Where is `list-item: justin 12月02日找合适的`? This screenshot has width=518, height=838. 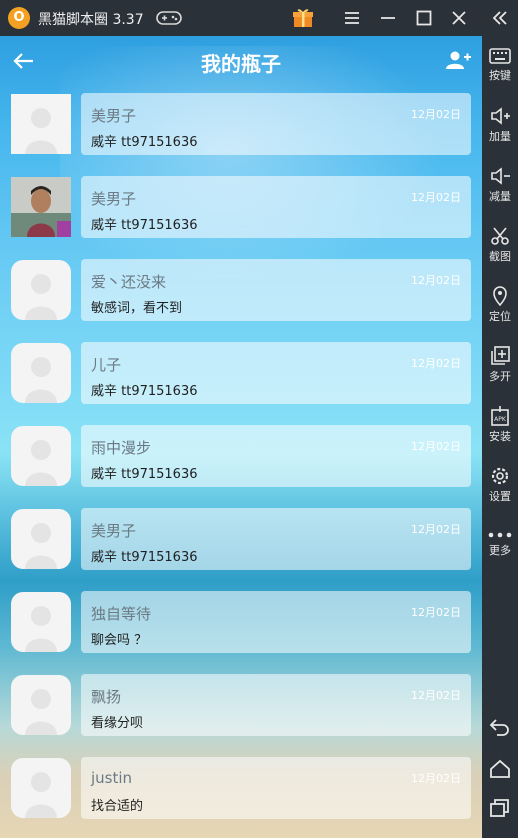 list-item: justin 12月02日找合适的 is located at coordinates (241, 789).